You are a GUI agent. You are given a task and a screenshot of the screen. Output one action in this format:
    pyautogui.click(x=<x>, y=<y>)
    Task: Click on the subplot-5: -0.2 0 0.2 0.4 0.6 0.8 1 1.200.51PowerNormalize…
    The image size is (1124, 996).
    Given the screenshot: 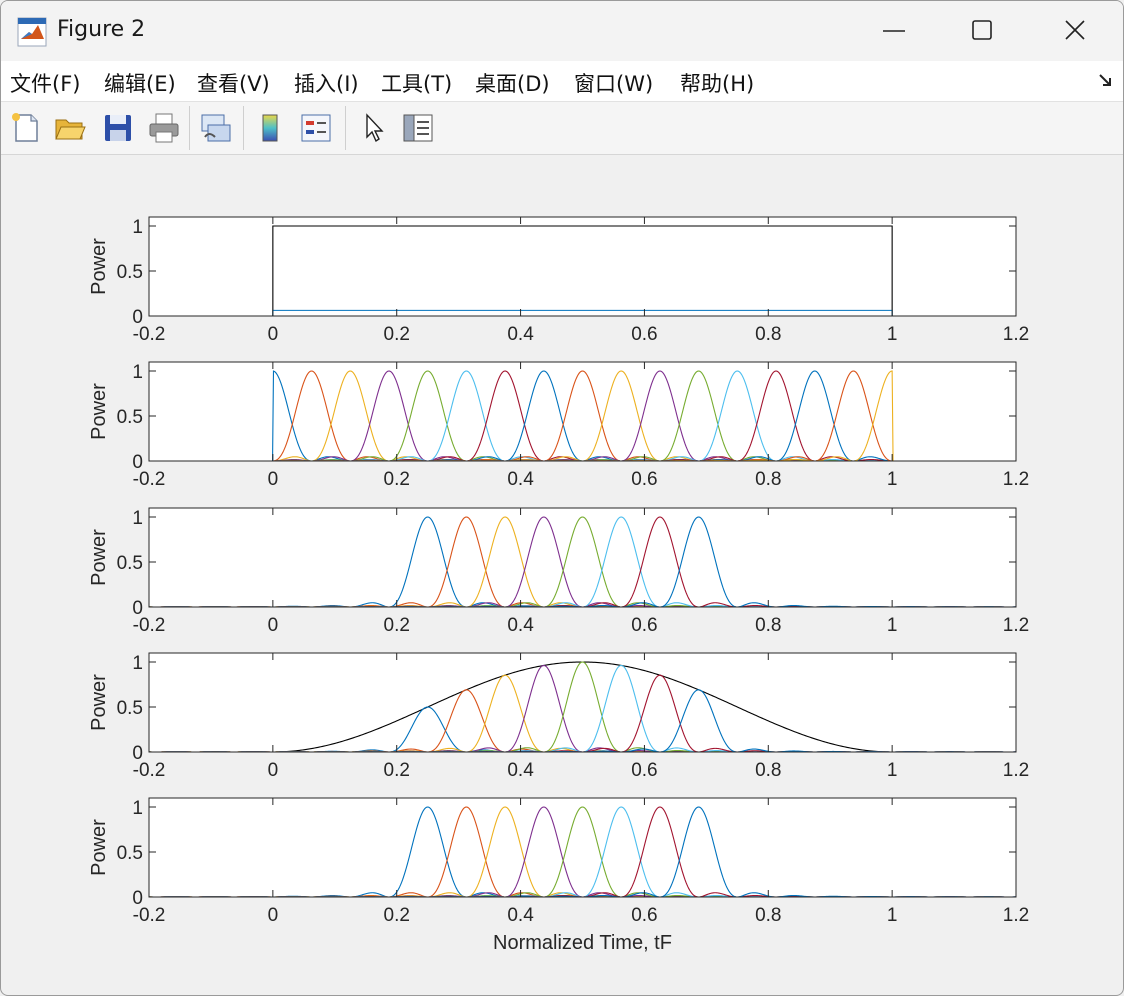 What is the action you would take?
    pyautogui.click(x=558, y=875)
    